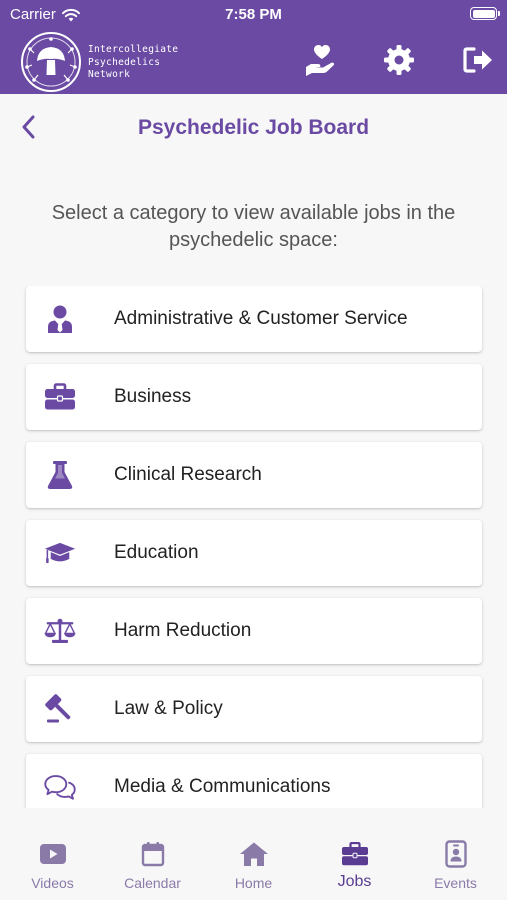 Image resolution: width=507 pixels, height=900 pixels. I want to click on category-clinical-research: Clinical Research, so click(254, 475).